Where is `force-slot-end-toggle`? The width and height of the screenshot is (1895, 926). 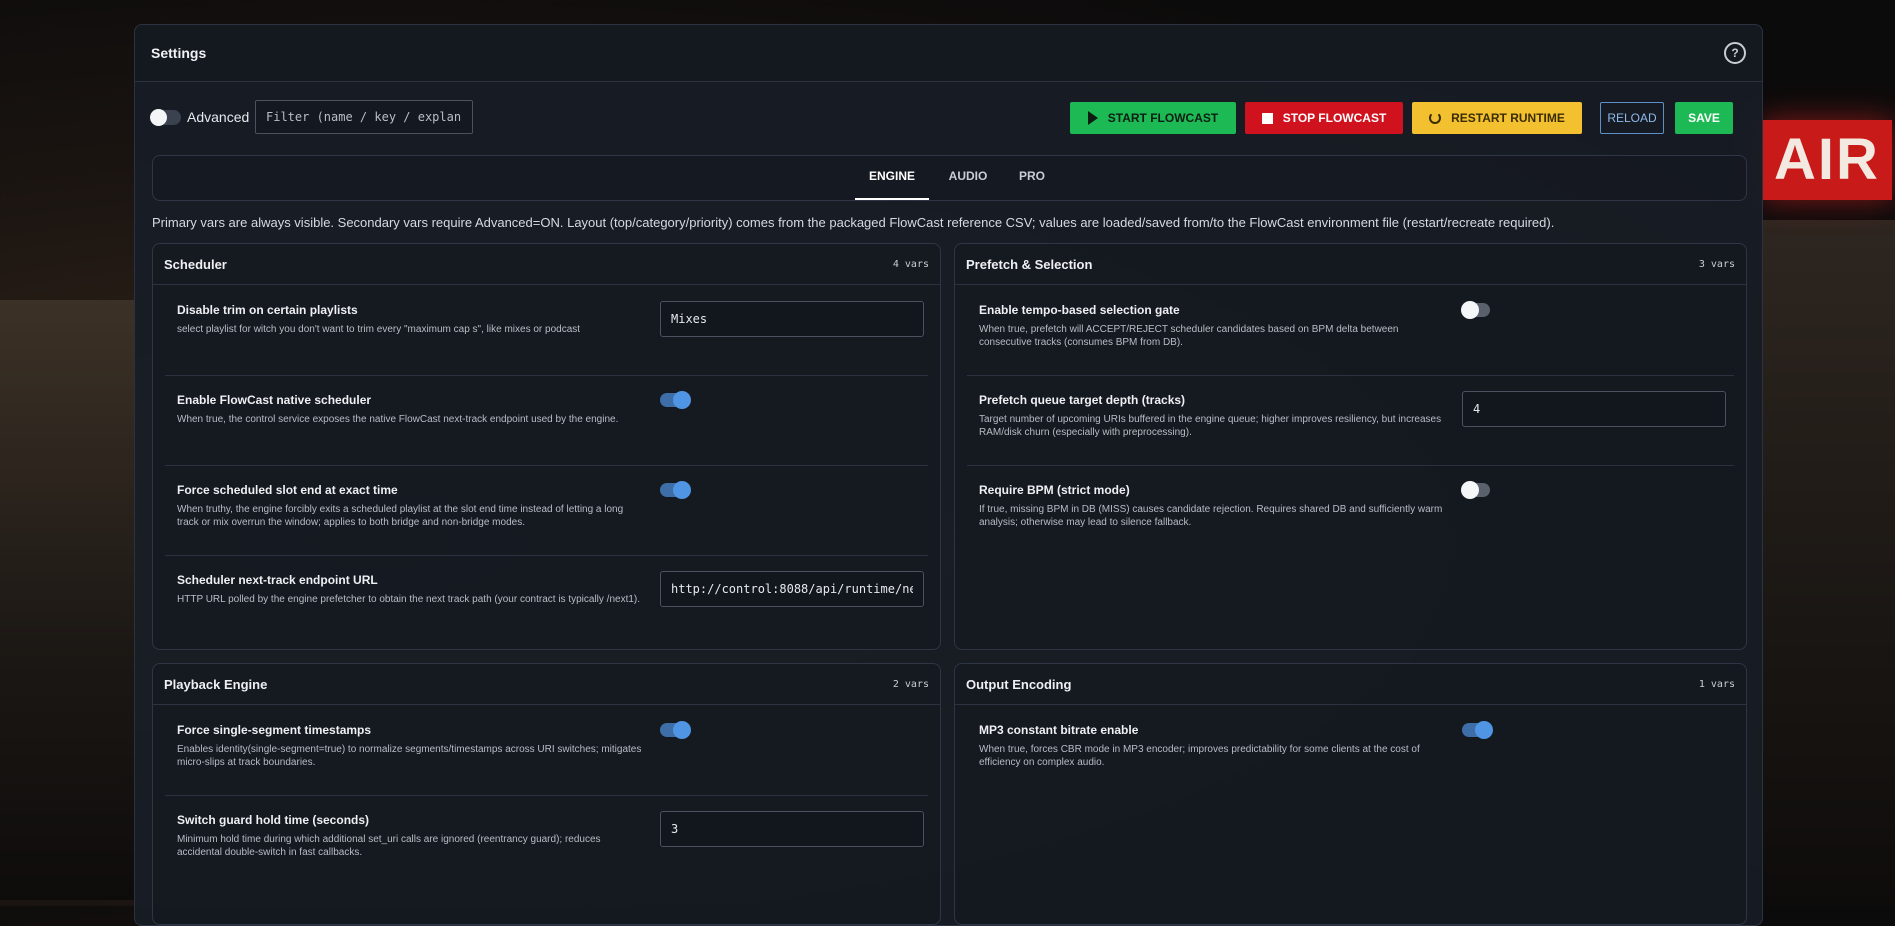 force-slot-end-toggle is located at coordinates (675, 490).